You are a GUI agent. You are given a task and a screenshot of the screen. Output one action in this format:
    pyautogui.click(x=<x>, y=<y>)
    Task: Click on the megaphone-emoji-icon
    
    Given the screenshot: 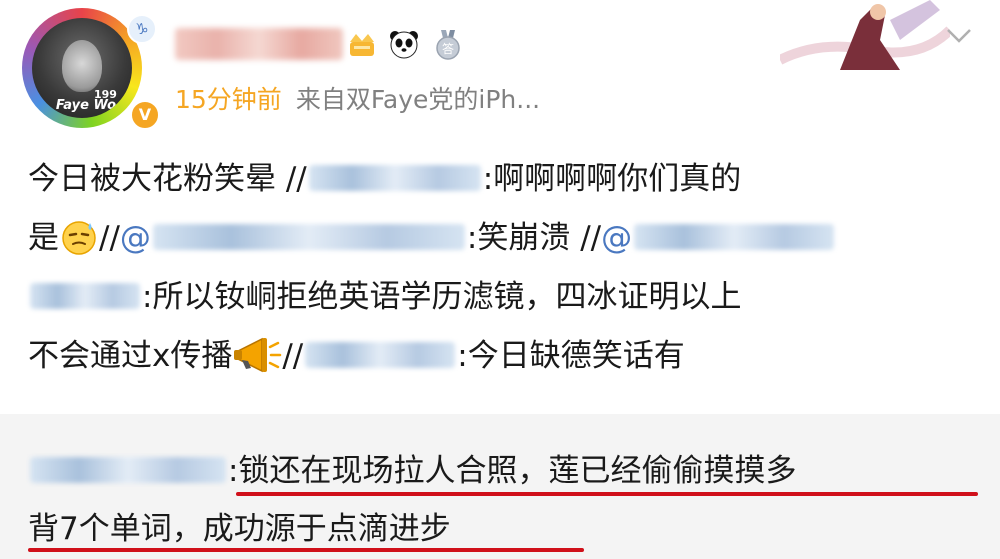 What is the action you would take?
    pyautogui.click(x=258, y=354)
    